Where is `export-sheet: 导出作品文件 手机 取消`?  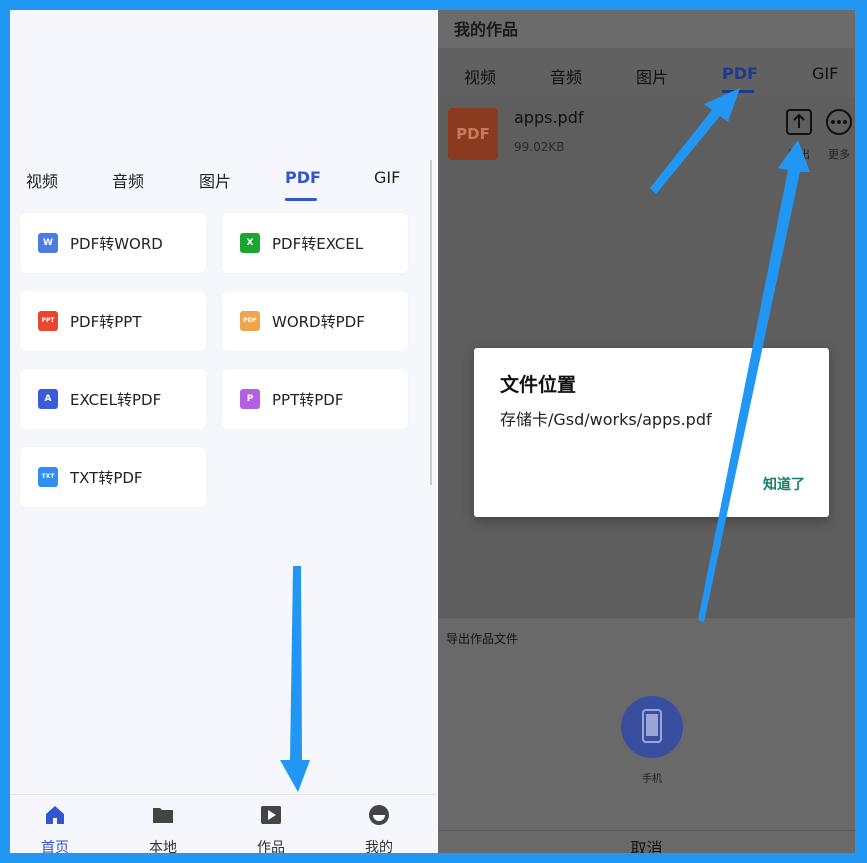
export-sheet: 导出作品文件 手机 取消 is located at coordinates (646, 735).